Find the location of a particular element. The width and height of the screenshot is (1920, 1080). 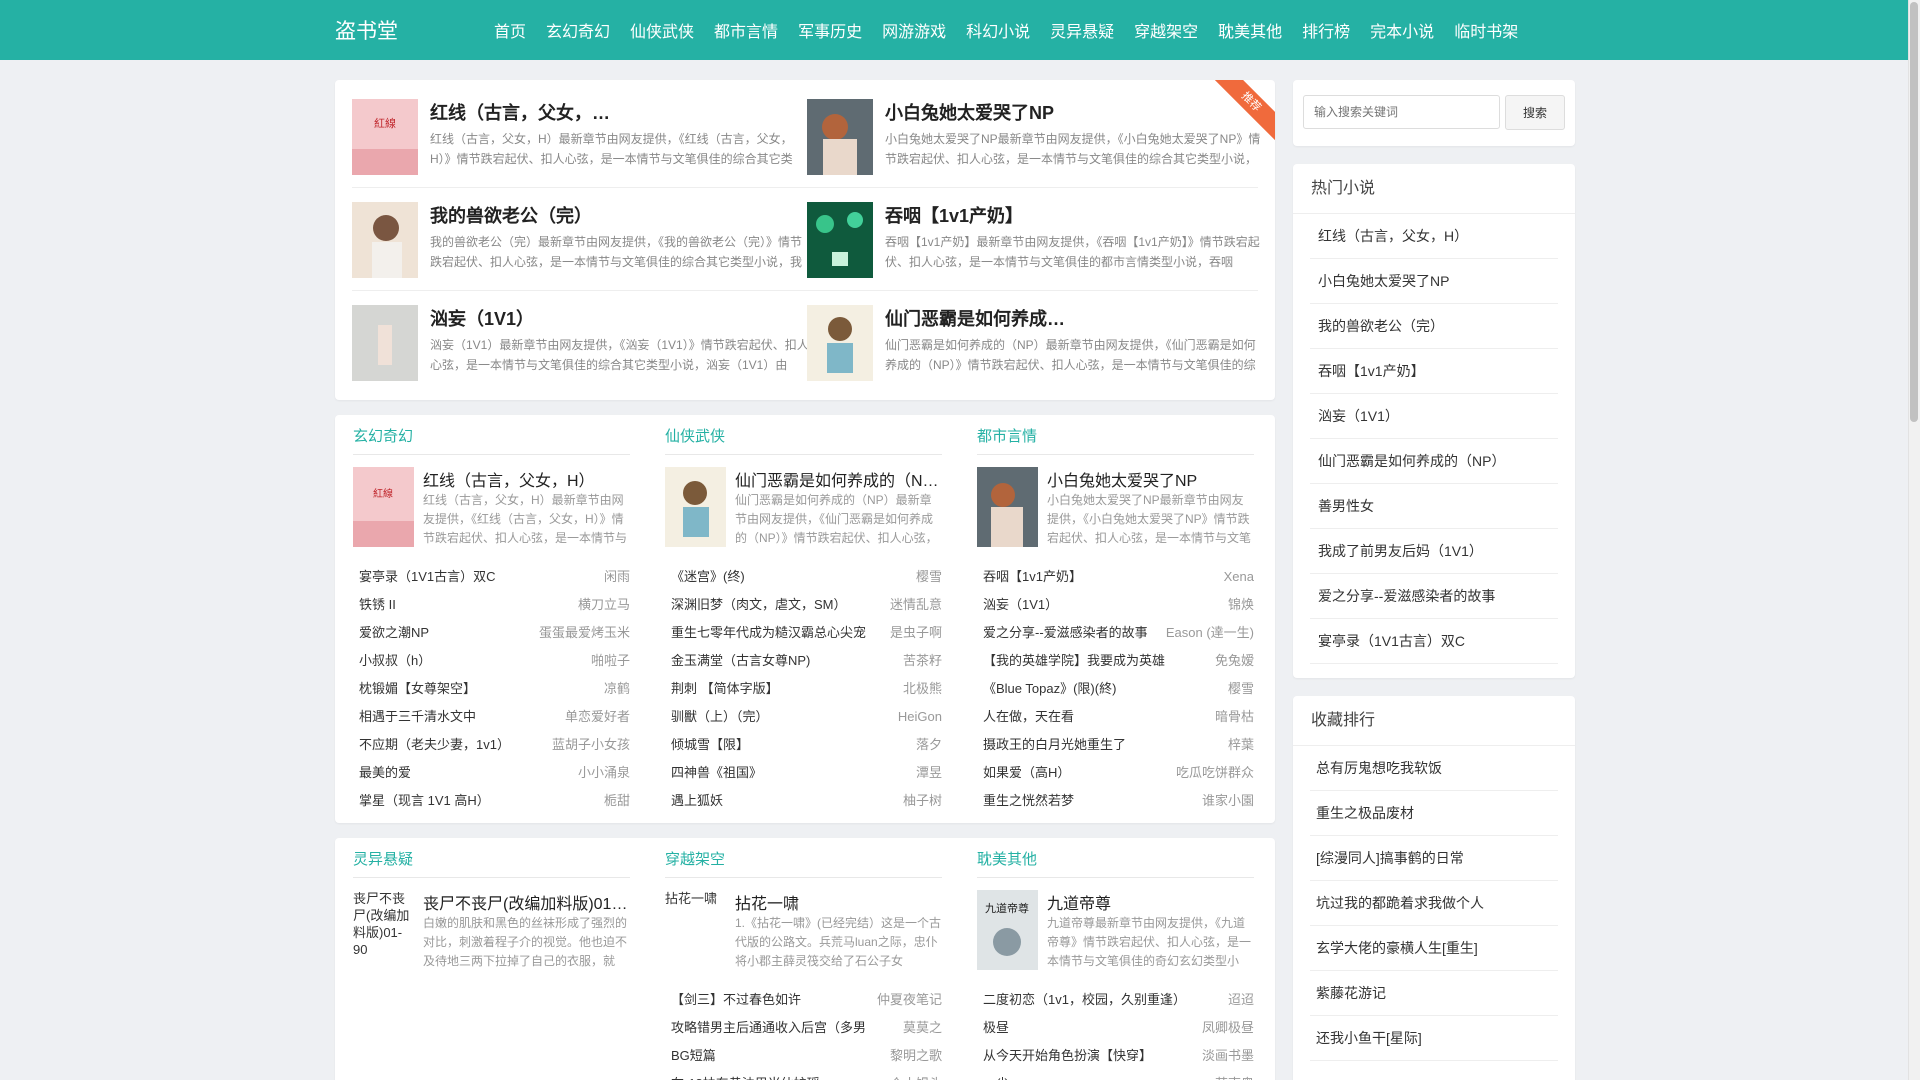

book-title: 九道帝尊 is located at coordinates (1150, 902).